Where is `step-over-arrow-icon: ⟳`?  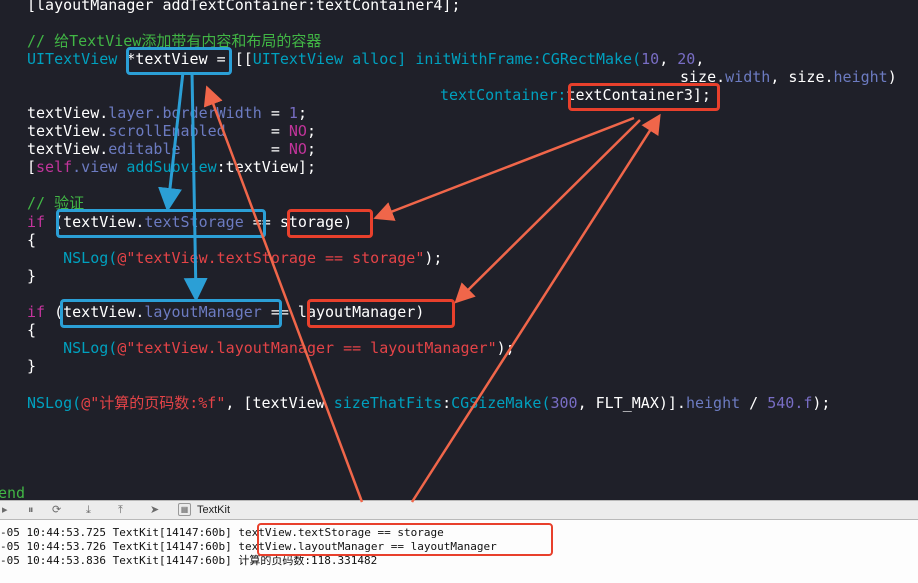 step-over-arrow-icon: ⟳ is located at coordinates (56, 510).